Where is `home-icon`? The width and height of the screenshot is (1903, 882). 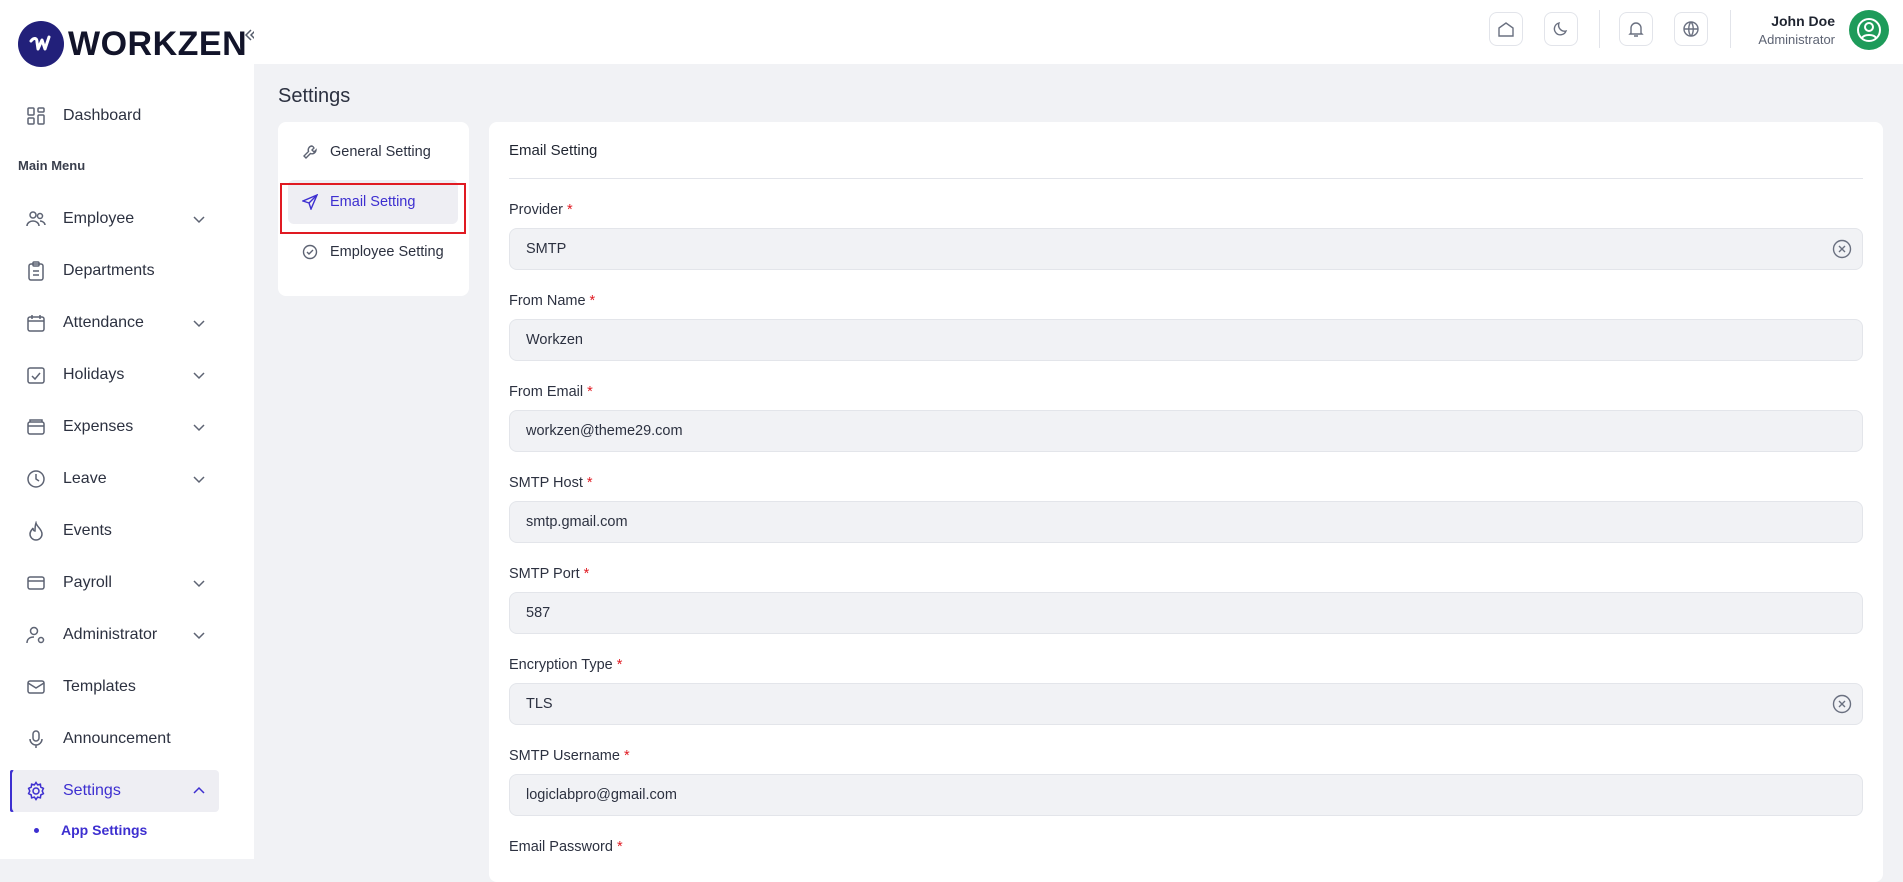
home-icon is located at coordinates (1506, 29).